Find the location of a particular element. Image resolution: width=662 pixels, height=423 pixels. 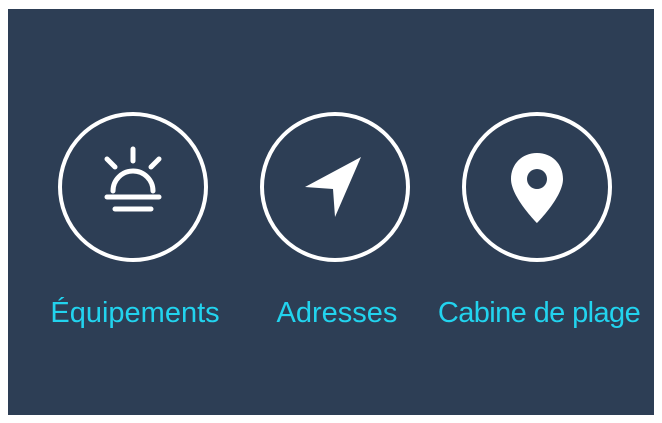

adresses-label: Adresses is located at coordinates (337, 313).